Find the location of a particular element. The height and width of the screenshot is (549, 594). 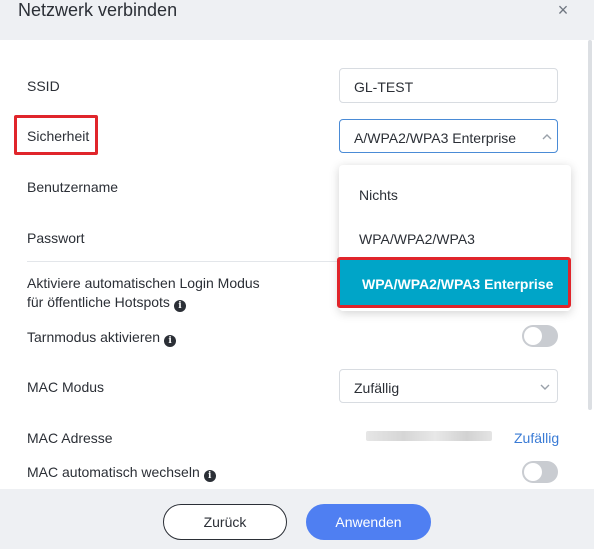

dropdown-option-wpa-enterprise-label: WPA/WPA2/WPA3 Enterprise is located at coordinates (458, 284).